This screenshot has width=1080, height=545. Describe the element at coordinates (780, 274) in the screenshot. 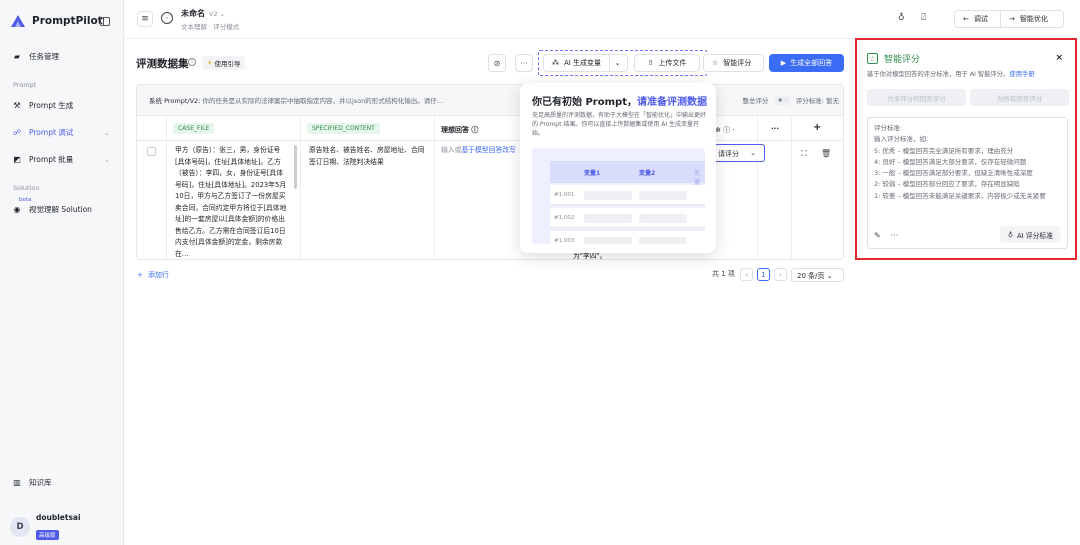

I see `next-page-icon: ›` at that location.